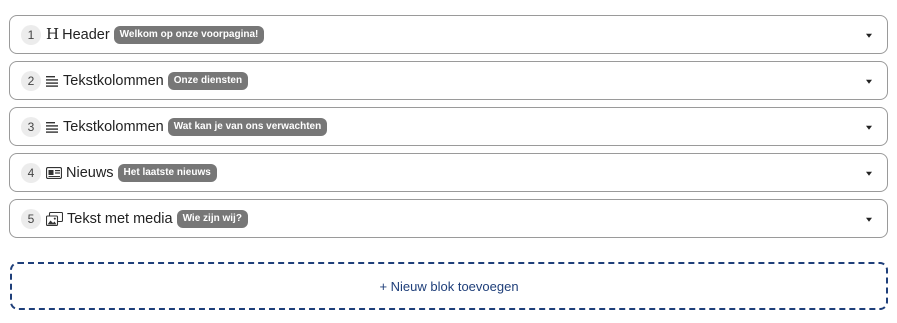 This screenshot has height=323, width=897. I want to click on media-icon, so click(54, 218).